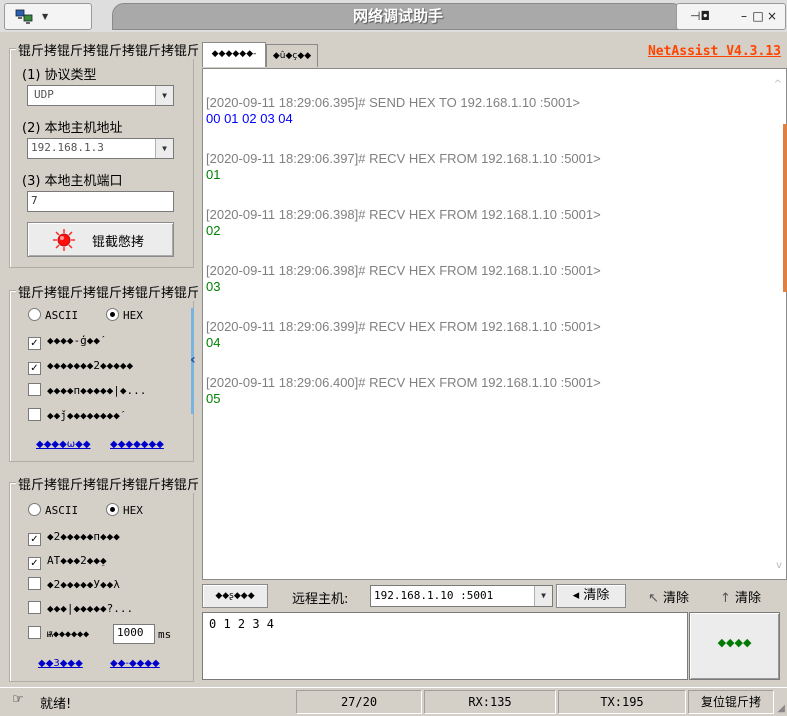 Image resolution: width=787 pixels, height=716 pixels. What do you see at coordinates (778, 84) in the screenshot?
I see `scroll-up-icon: ^` at bounding box center [778, 84].